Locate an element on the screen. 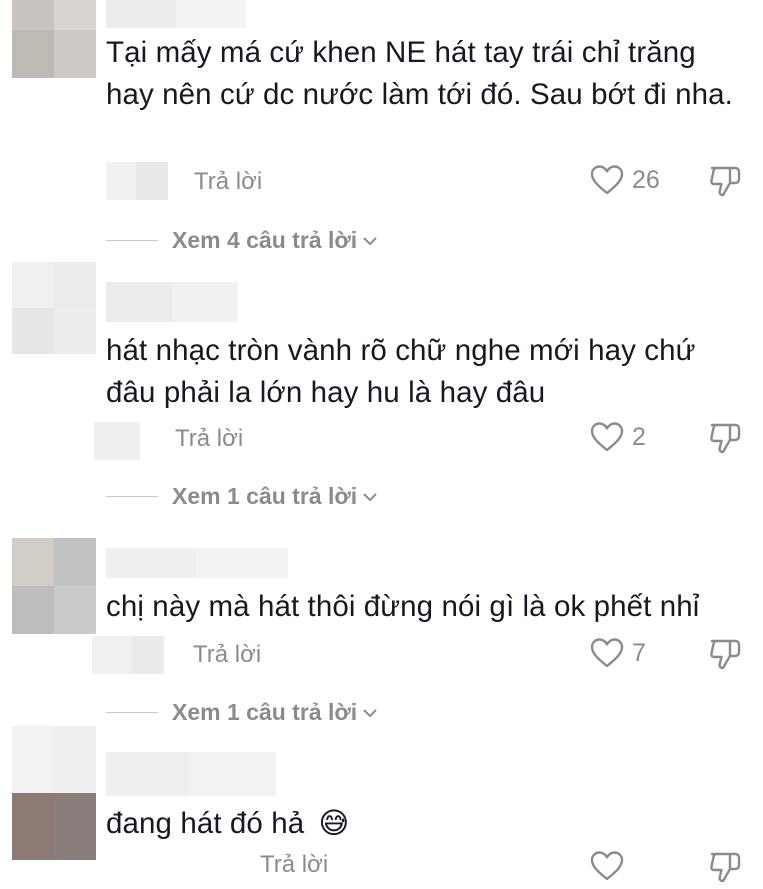 The width and height of the screenshot is (763, 889). view-replies-button: Xem 4 câu trả lời is located at coordinates (242, 240).